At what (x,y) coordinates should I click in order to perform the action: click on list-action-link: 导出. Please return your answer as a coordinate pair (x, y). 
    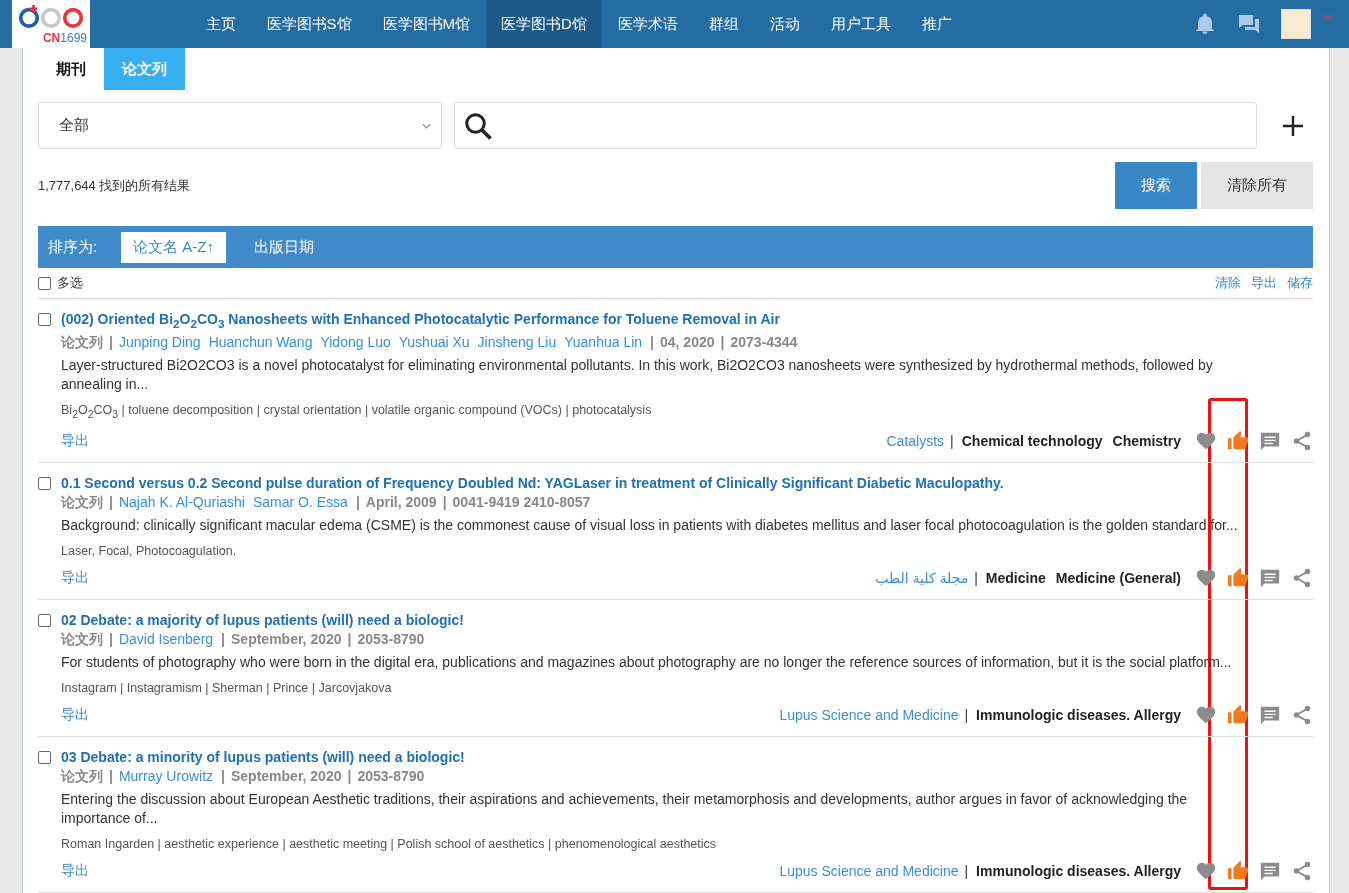
    Looking at the image, I should click on (1264, 283).